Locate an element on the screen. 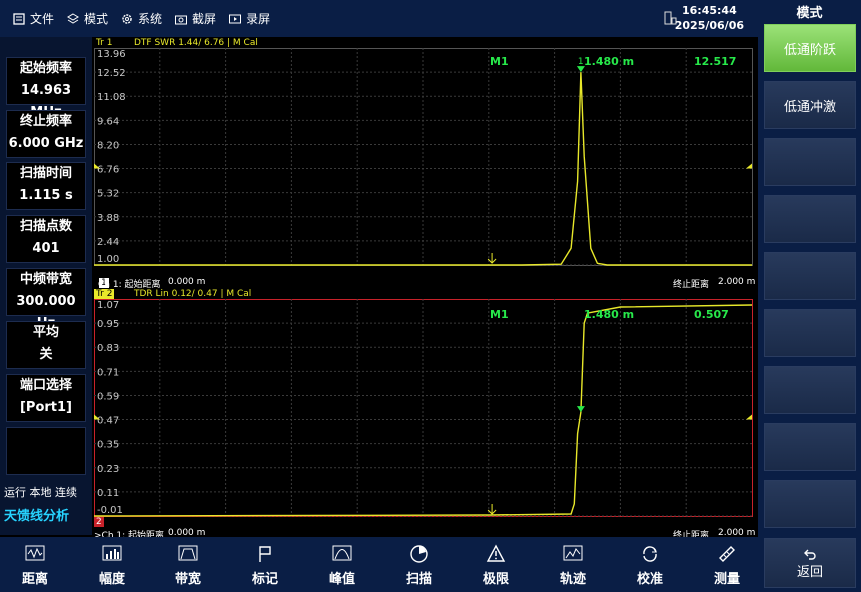  y-tick-label: 5.32 is located at coordinates (108, 194).